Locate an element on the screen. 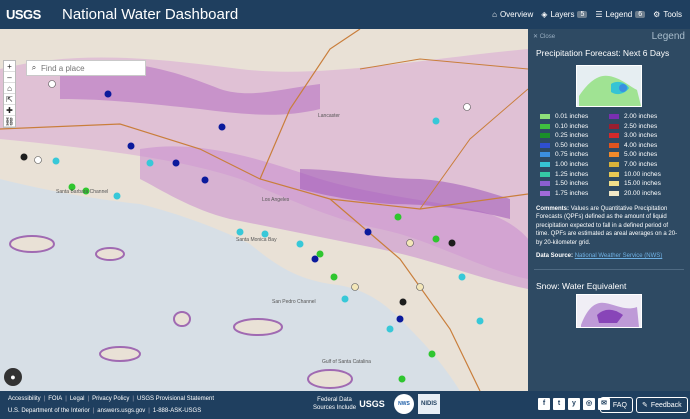 The width and height of the screenshot is (690, 419). footer-link-foia: FOIA is located at coordinates (55, 399).